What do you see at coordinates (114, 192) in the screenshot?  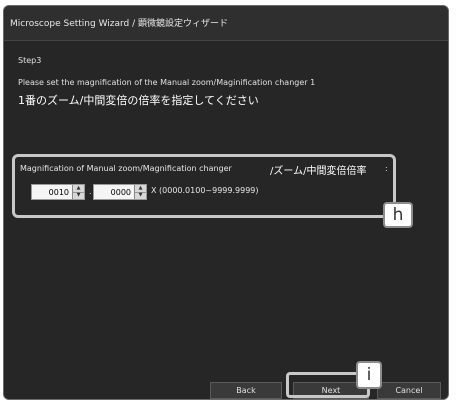 I see `magnification-decimal-input` at bounding box center [114, 192].